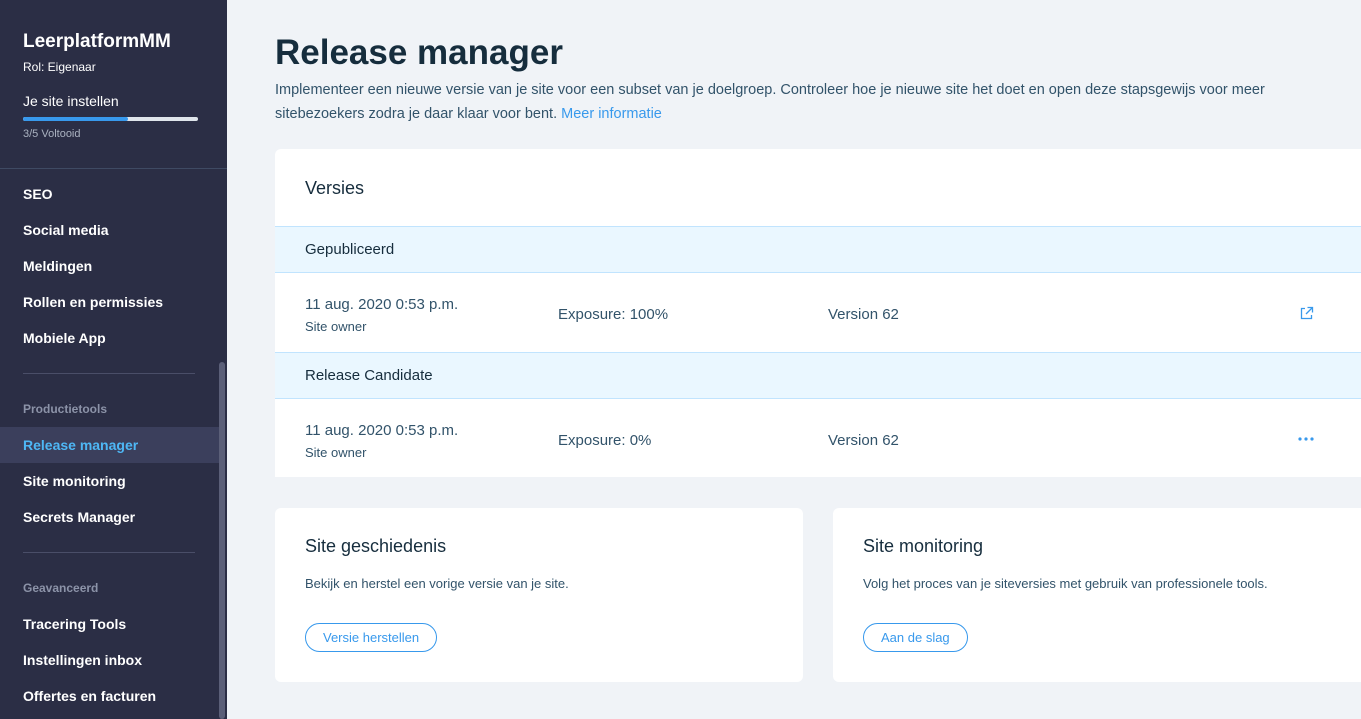  Describe the element at coordinates (52, 134) in the screenshot. I see `setup-progress-text: 3/5 Voltooid` at that location.